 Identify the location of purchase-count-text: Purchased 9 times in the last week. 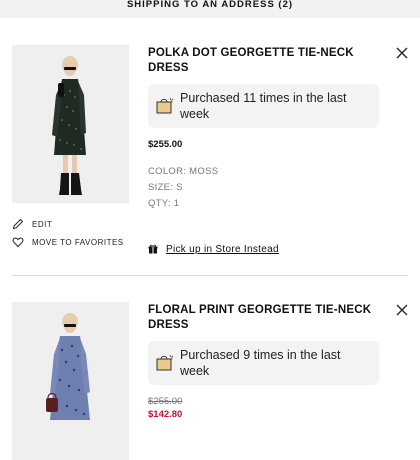
(260, 363).